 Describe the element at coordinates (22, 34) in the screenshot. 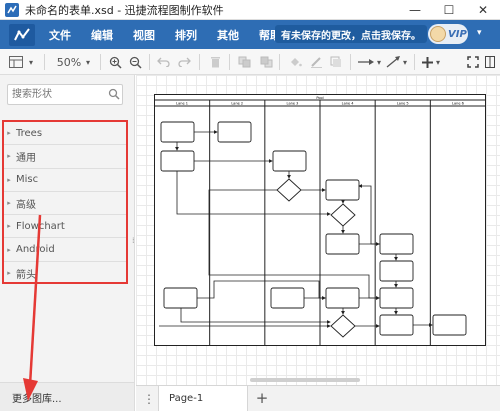

I see `logo-icon` at that location.